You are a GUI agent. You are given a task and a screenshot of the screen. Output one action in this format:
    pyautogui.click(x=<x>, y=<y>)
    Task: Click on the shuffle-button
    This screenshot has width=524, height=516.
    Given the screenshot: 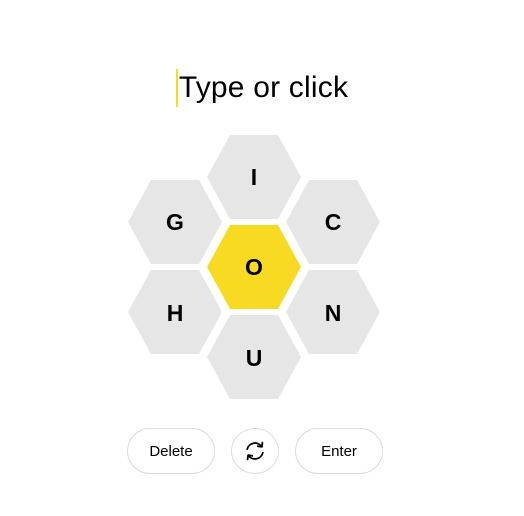 What is the action you would take?
    pyautogui.click(x=255, y=451)
    